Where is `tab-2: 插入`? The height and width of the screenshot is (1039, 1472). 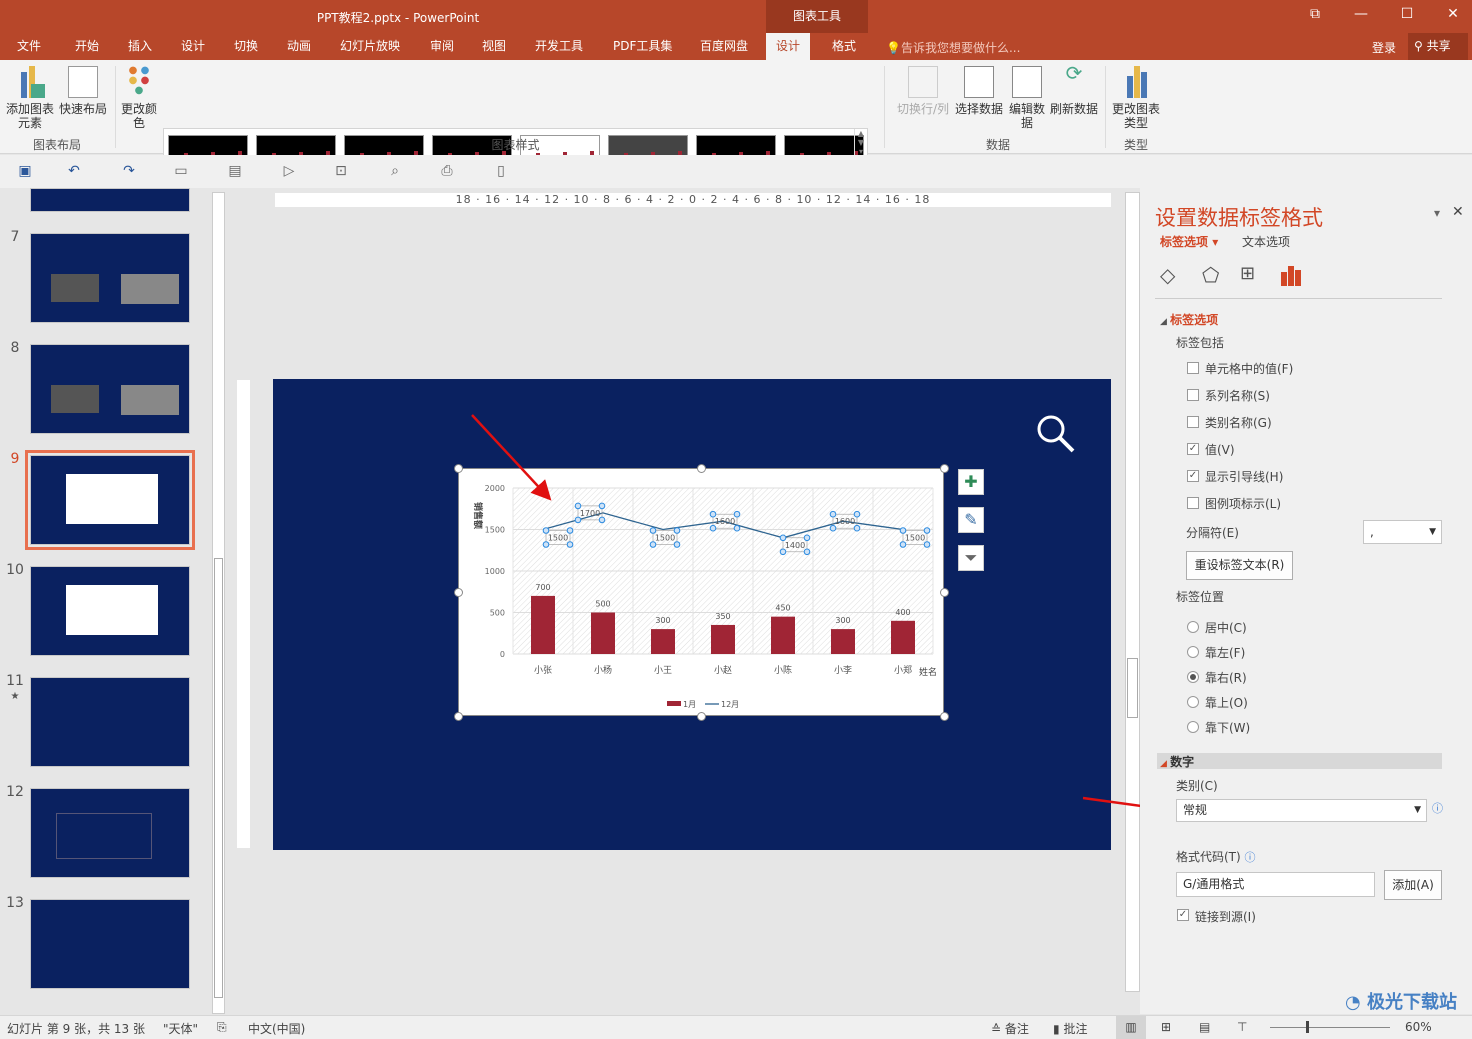
tab-2: 插入 is located at coordinates (140, 46).